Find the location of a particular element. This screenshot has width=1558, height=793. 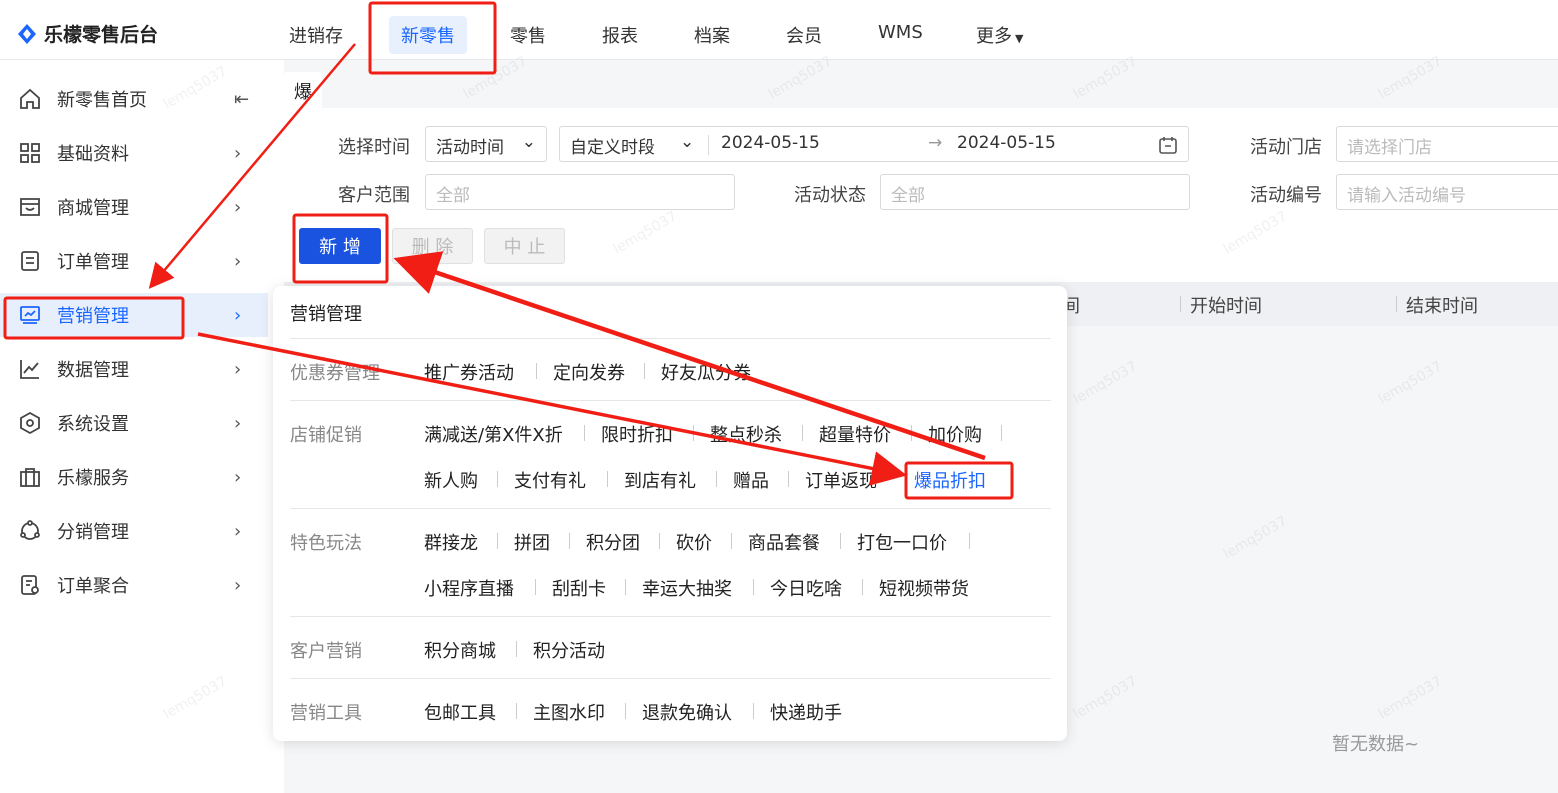

menu-link: 积分团 is located at coordinates (613, 542).